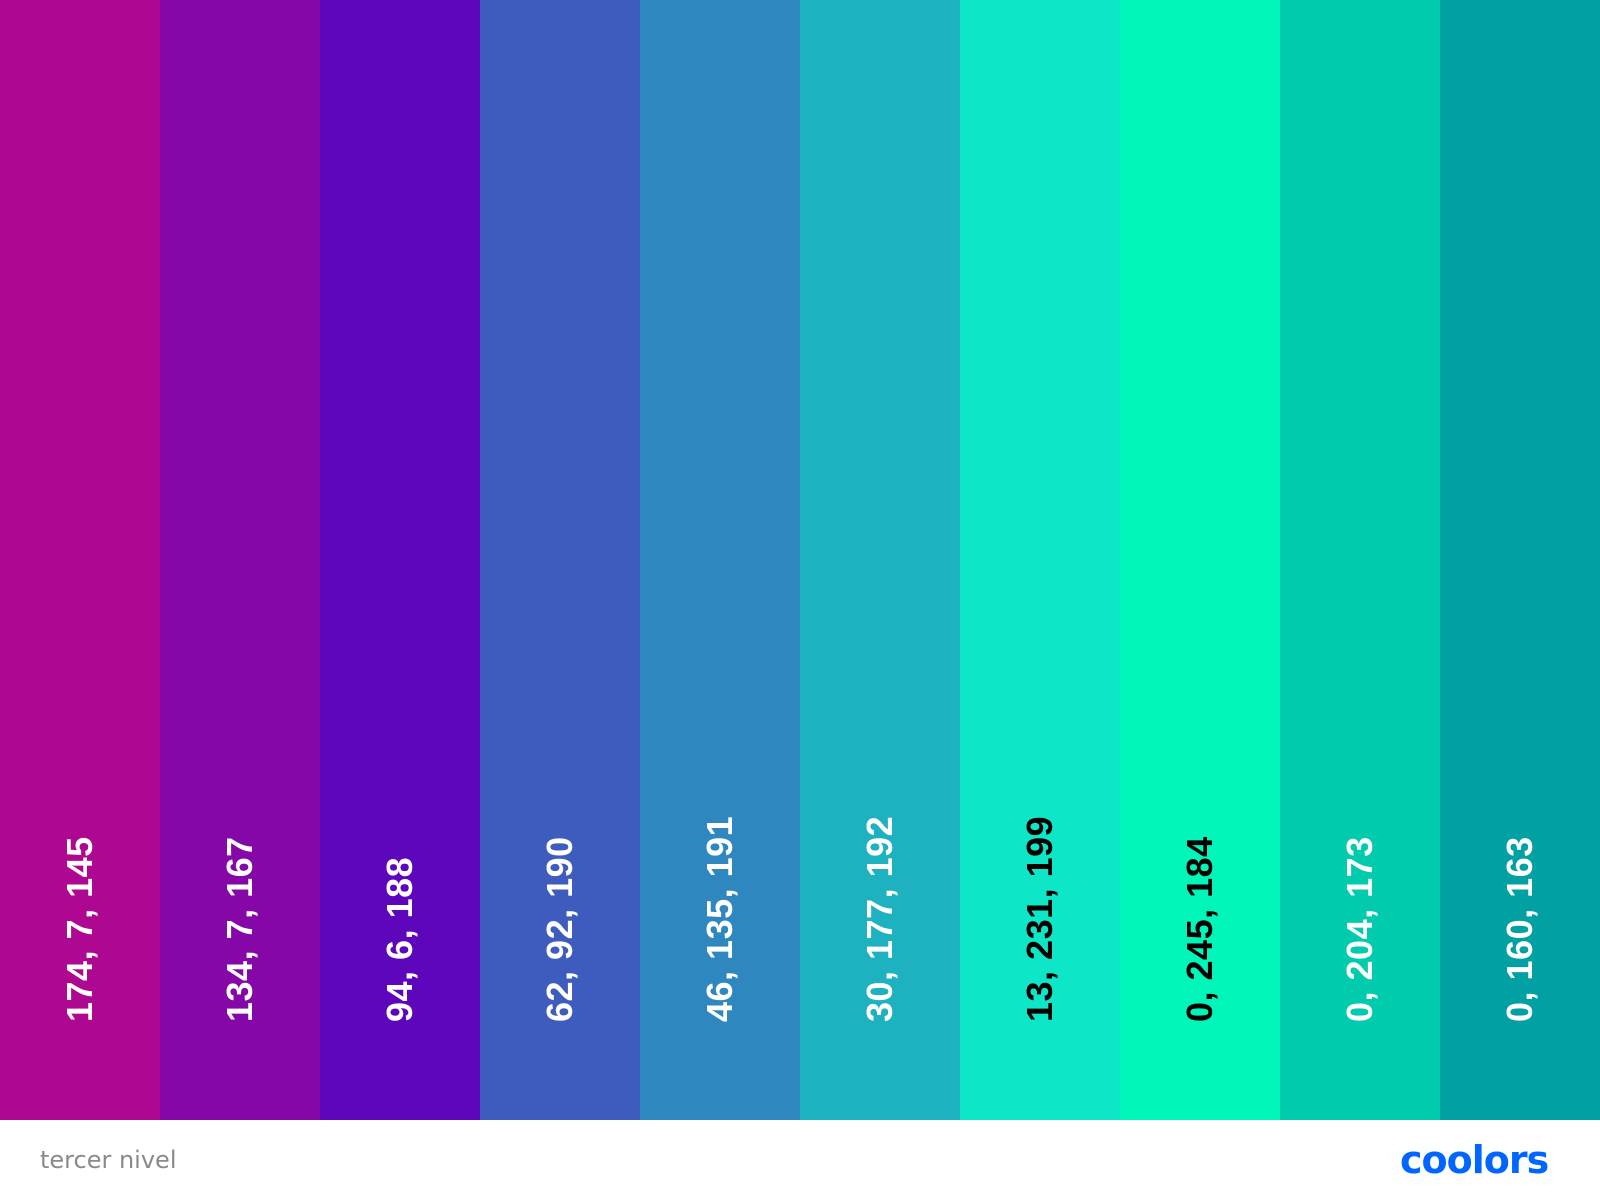  I want to click on coolors-logo-icon: coolors, so click(1474, 1160).